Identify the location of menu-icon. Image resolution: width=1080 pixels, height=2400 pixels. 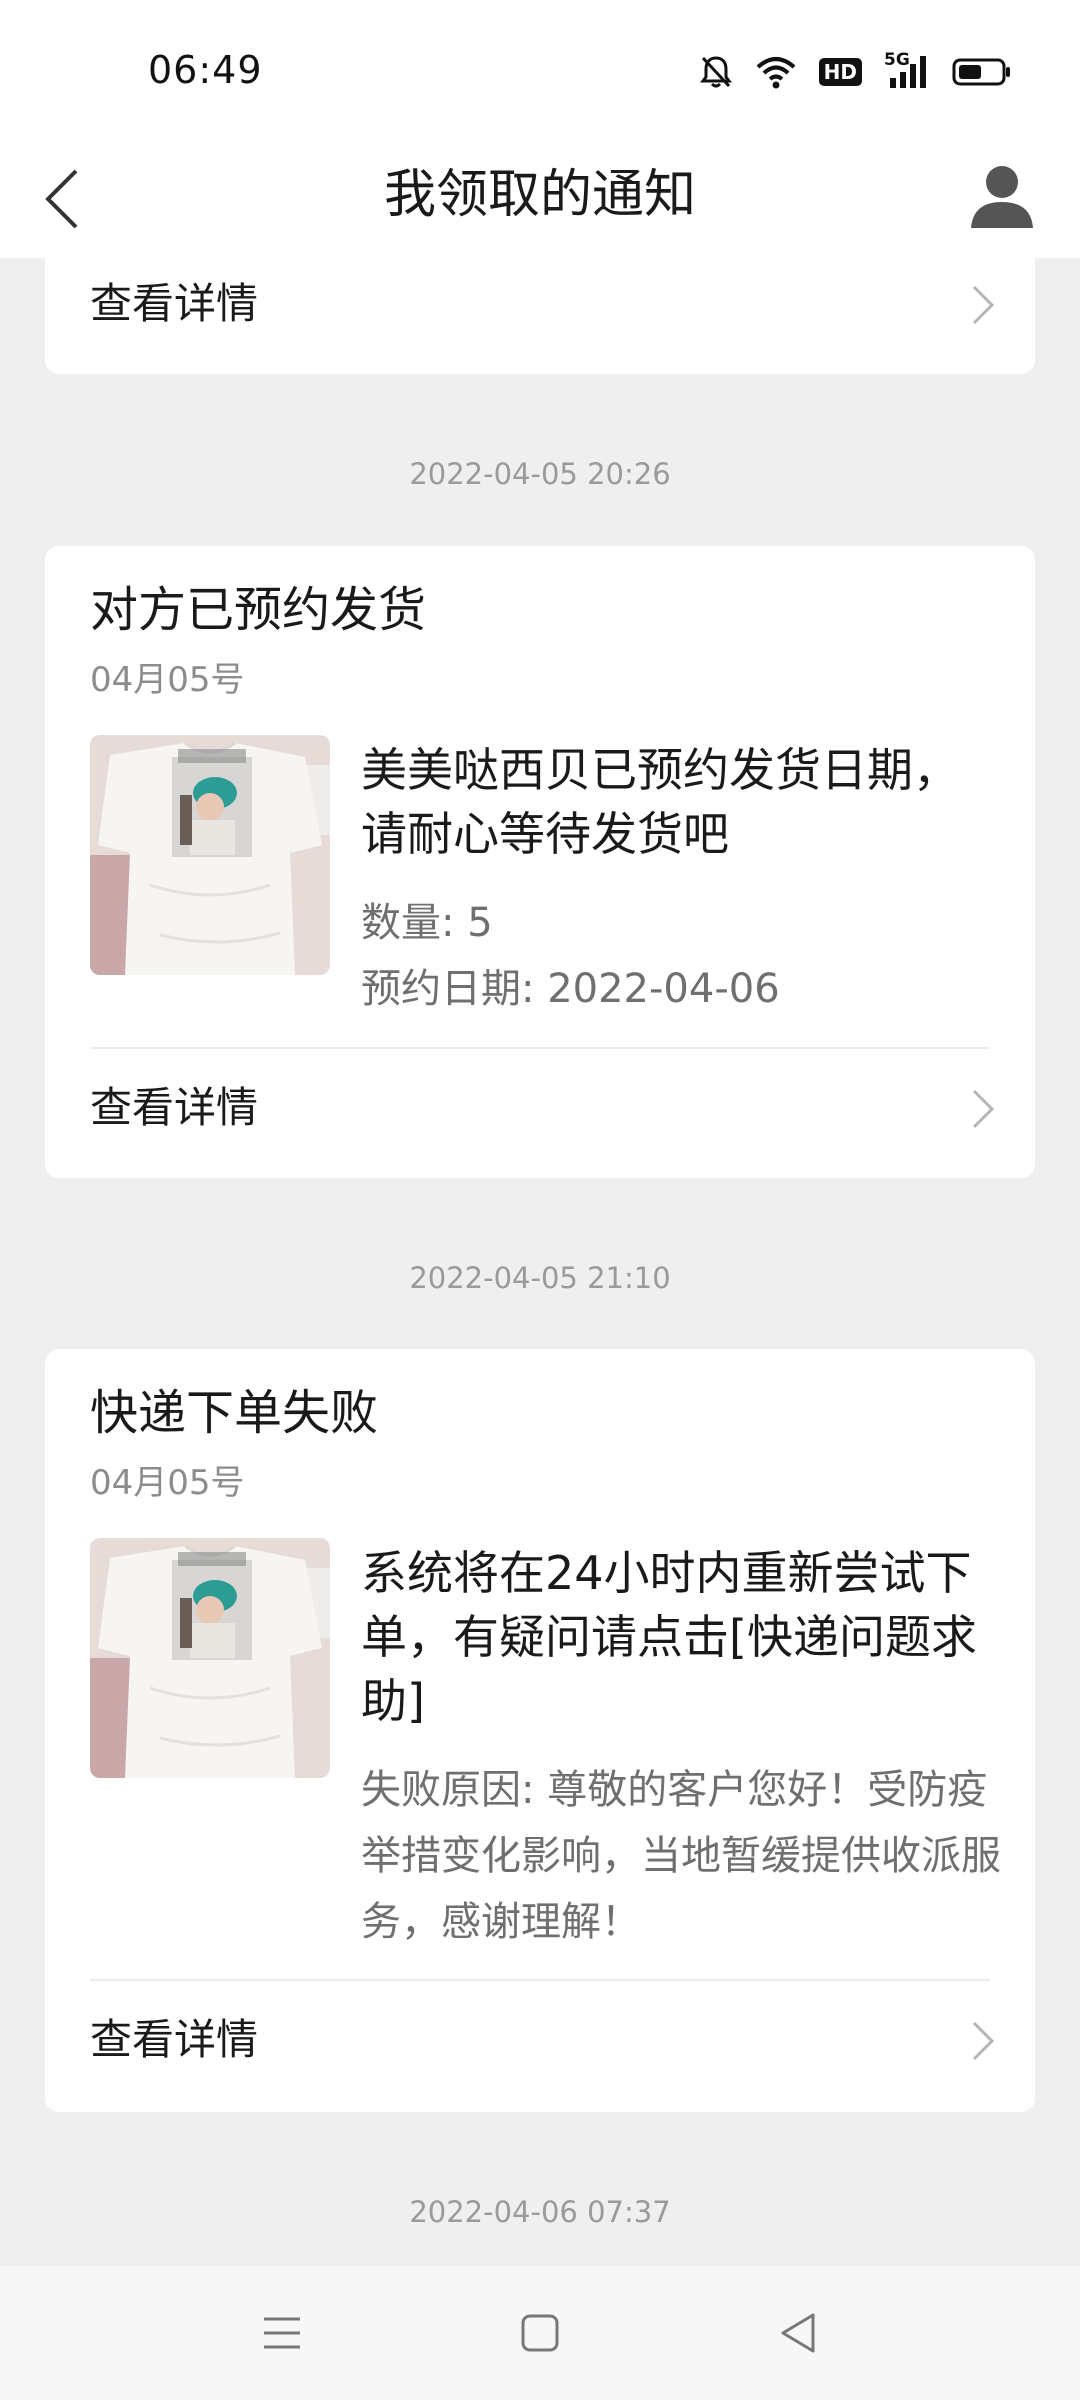
(282, 2333).